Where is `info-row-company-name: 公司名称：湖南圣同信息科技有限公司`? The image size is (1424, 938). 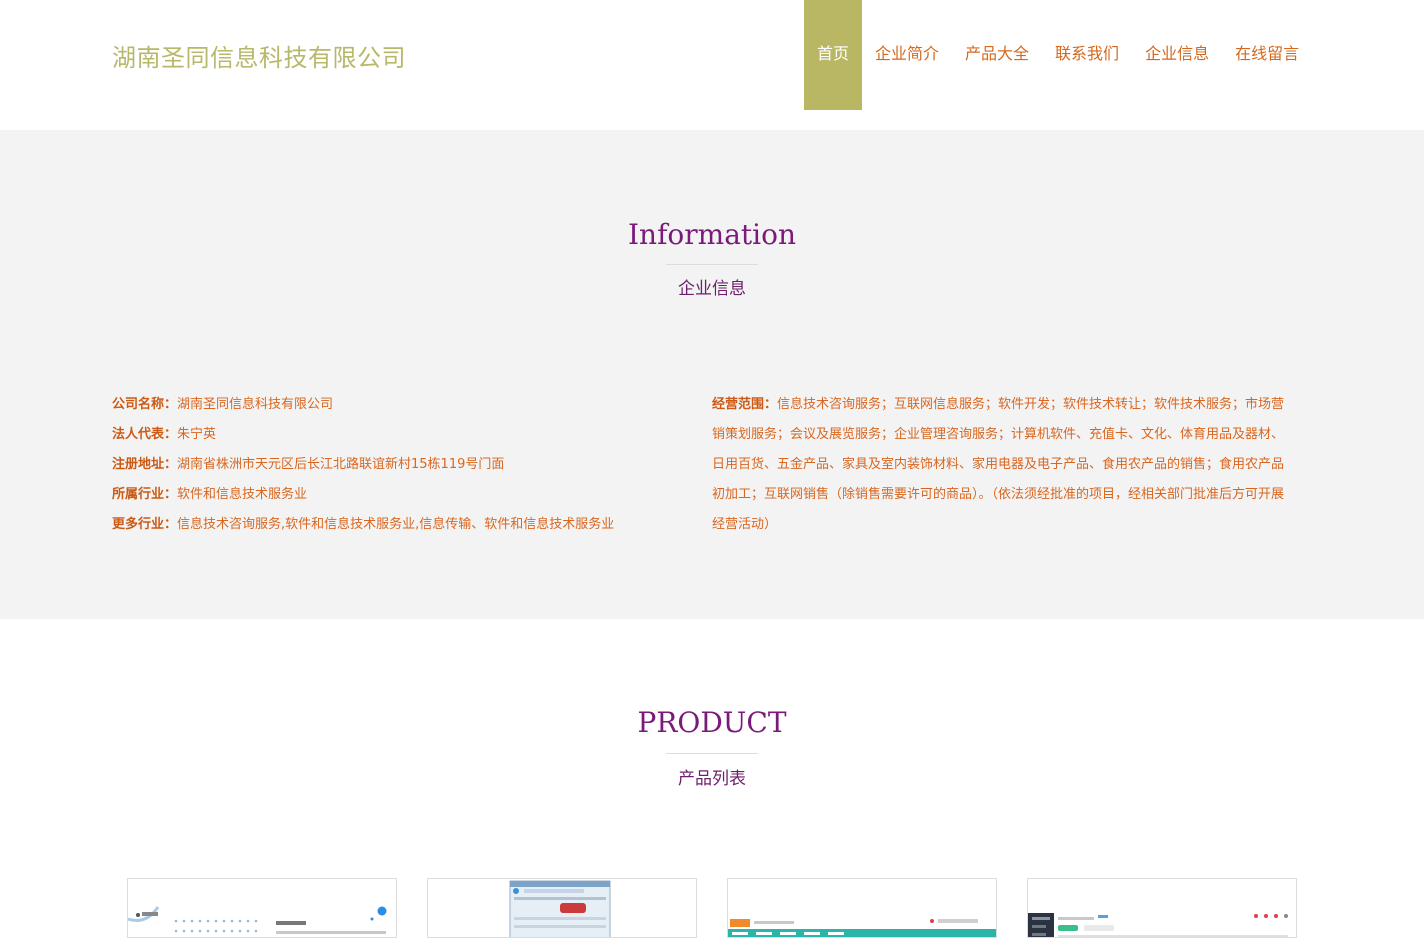 info-row-company-name: 公司名称：湖南圣同信息科技有限公司 is located at coordinates (397, 405).